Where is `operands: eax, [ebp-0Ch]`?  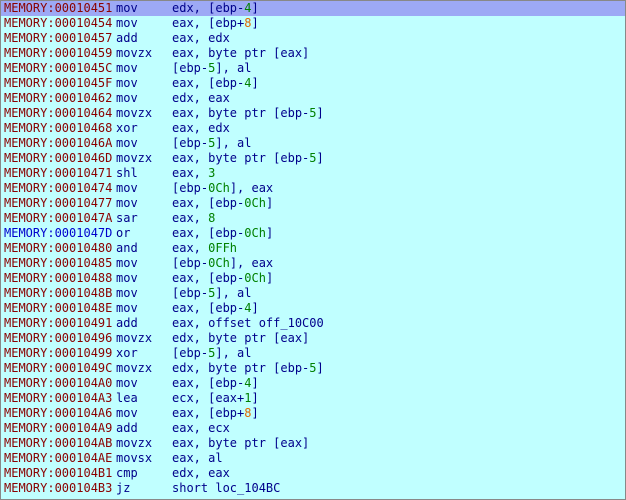
operands: eax, [ebp-0Ch] is located at coordinates (398, 203).